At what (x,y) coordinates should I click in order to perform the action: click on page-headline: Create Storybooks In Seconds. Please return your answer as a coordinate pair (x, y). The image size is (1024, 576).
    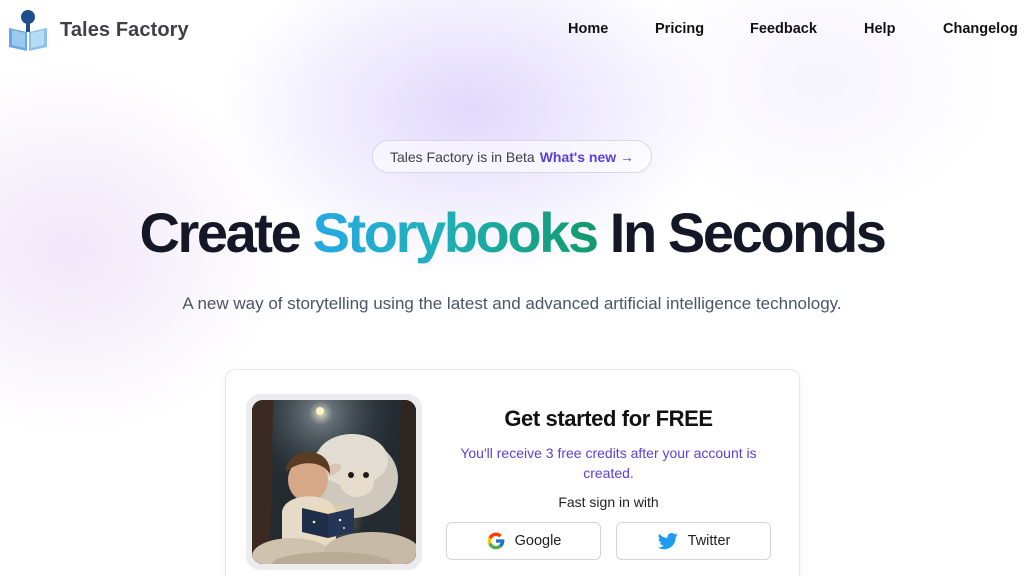
    Looking at the image, I should click on (512, 232).